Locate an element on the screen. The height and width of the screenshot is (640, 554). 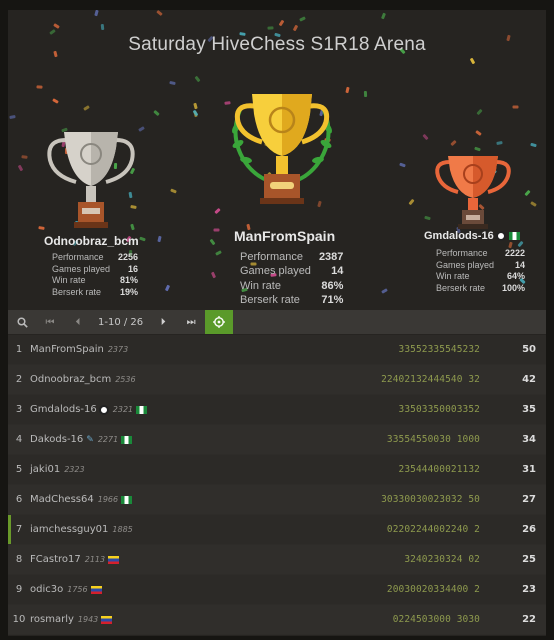
table-row: 6 MadChess64 1966 30330030023032 50 27 is located at coordinates (277, 500).